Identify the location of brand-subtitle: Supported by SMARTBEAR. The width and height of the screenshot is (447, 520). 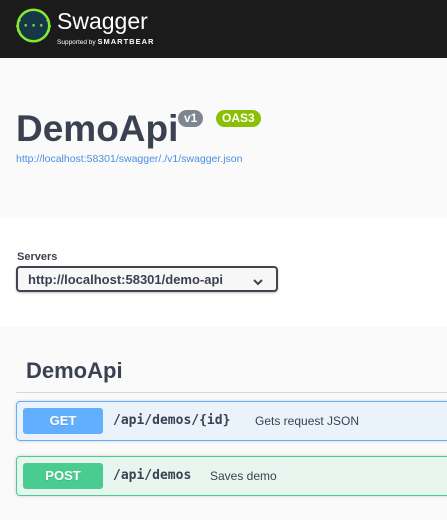
(105, 42).